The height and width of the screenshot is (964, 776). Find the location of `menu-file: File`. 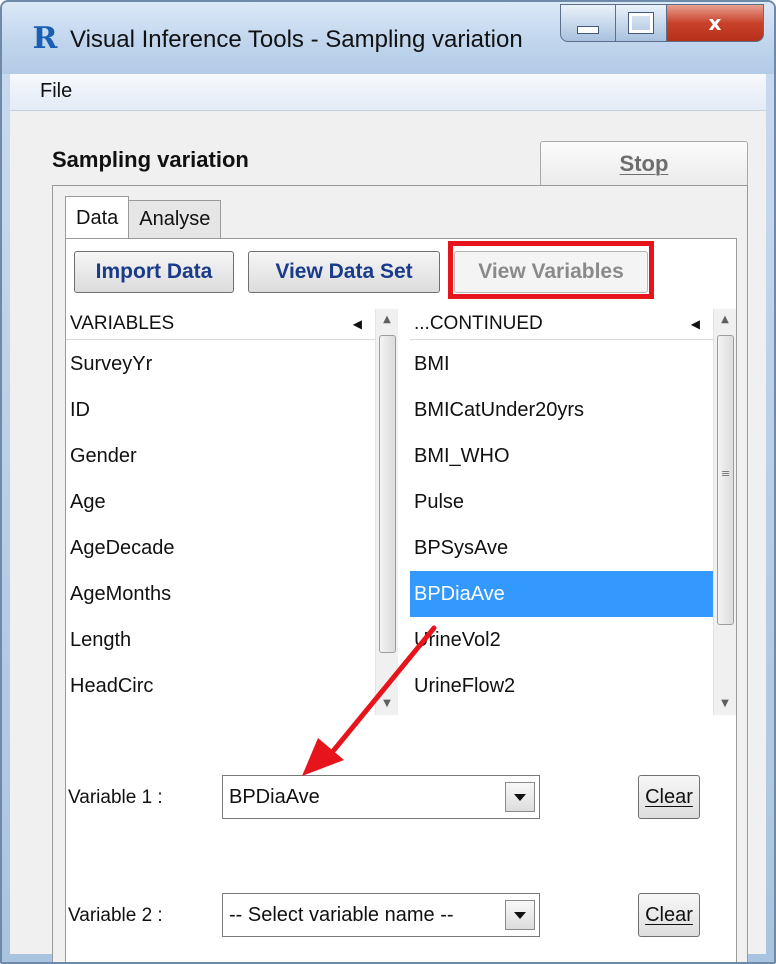

menu-file: File is located at coordinates (56, 91).